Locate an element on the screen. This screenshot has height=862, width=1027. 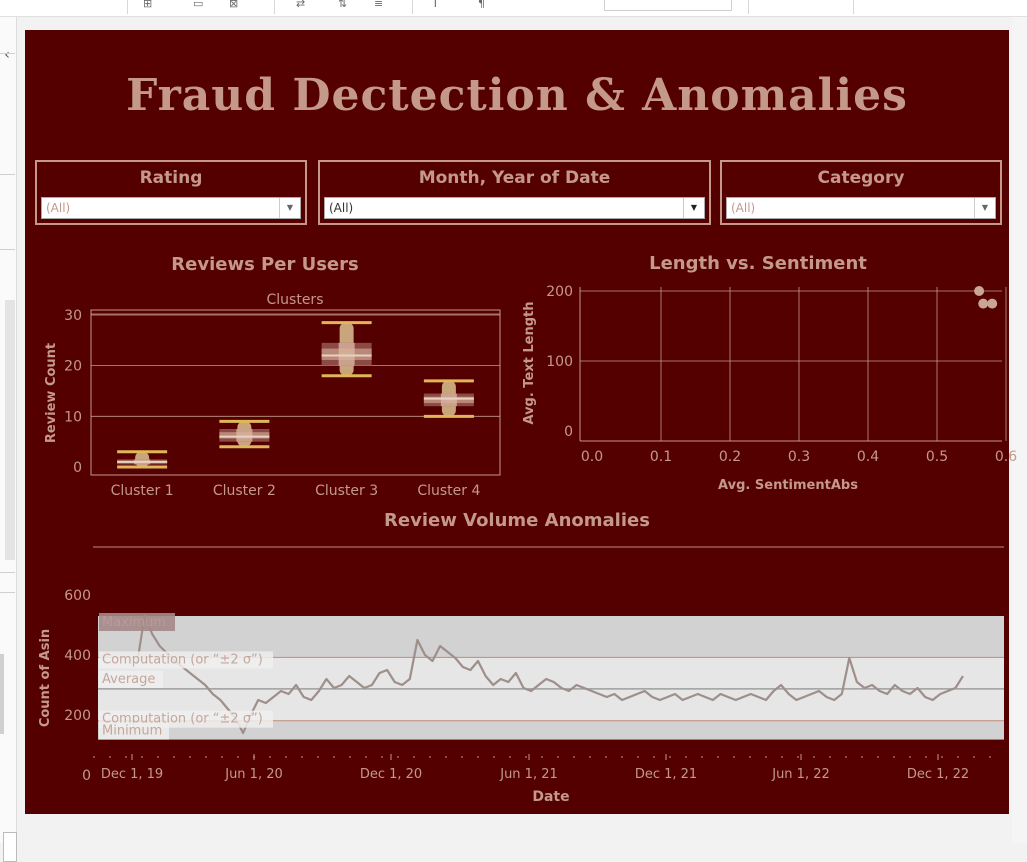
rating-dropdown: (All) ▼ is located at coordinates (171, 208).